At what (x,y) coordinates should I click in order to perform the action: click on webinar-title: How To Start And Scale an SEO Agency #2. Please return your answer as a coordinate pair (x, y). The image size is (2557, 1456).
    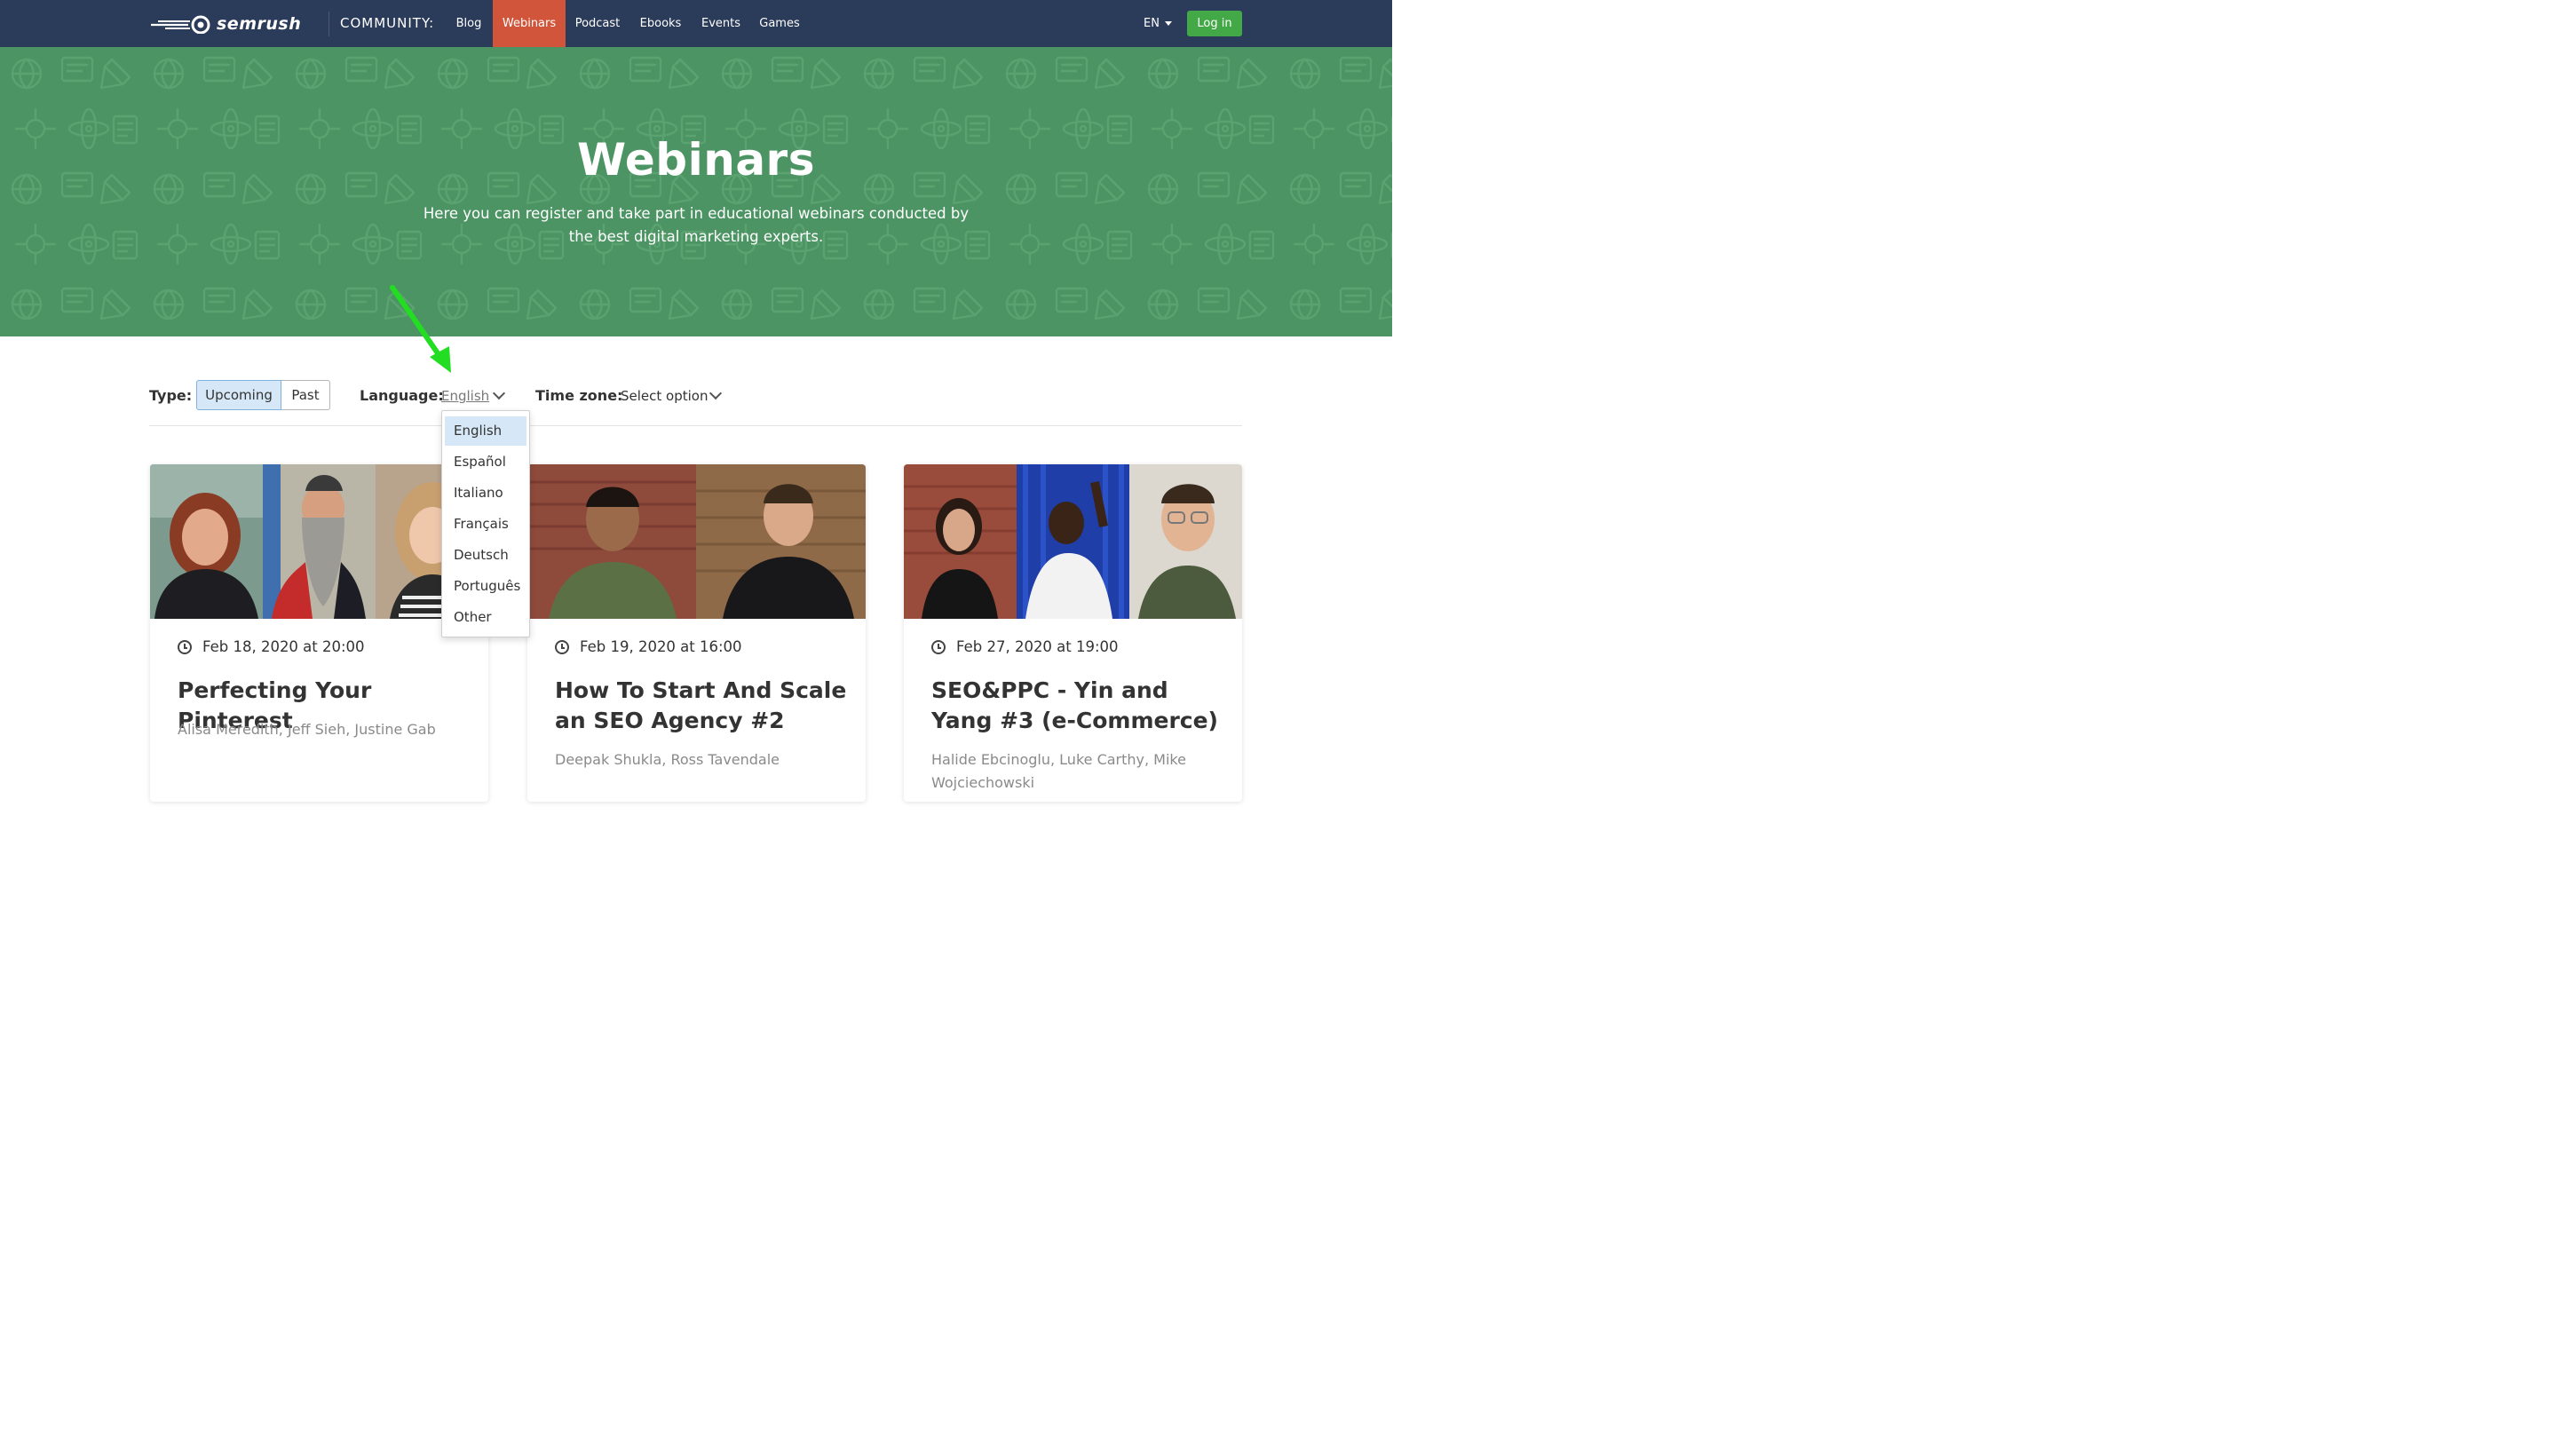
    Looking at the image, I should click on (701, 706).